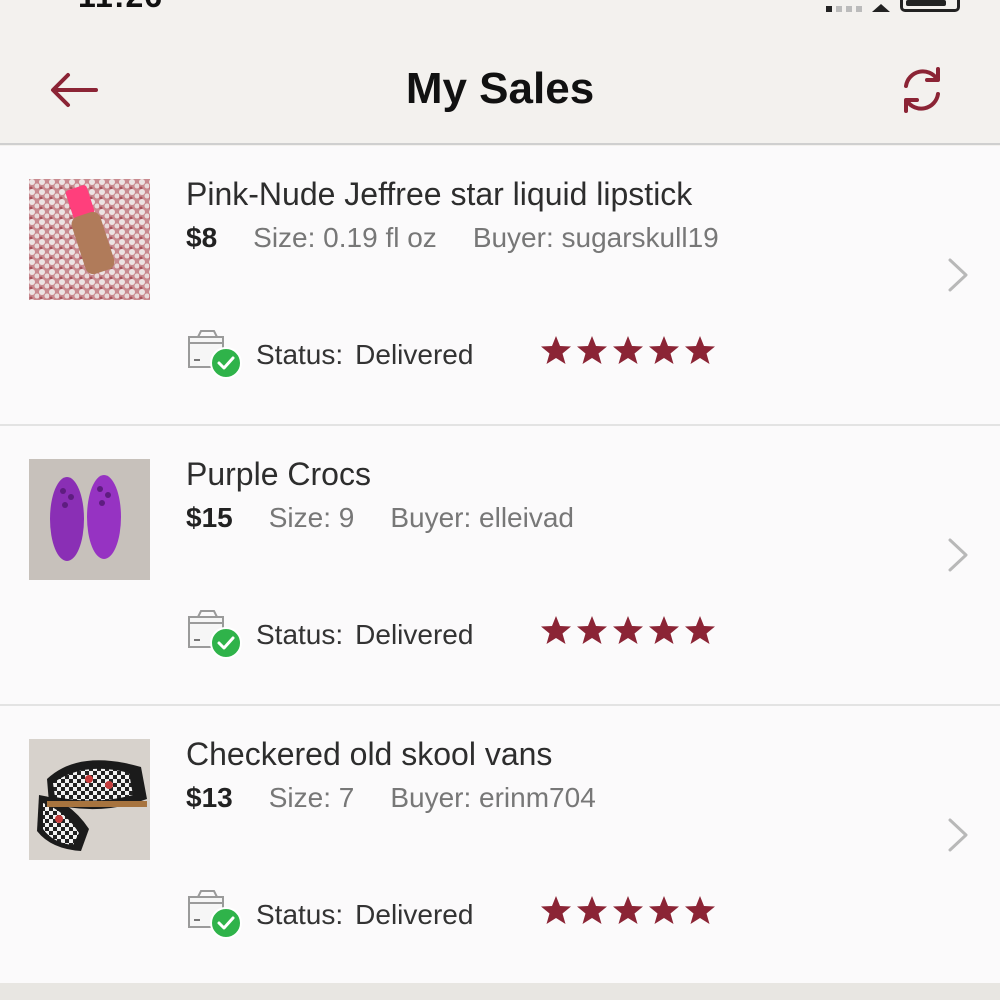  I want to click on item-size: Size: 0.19 fl oz, so click(345, 237).